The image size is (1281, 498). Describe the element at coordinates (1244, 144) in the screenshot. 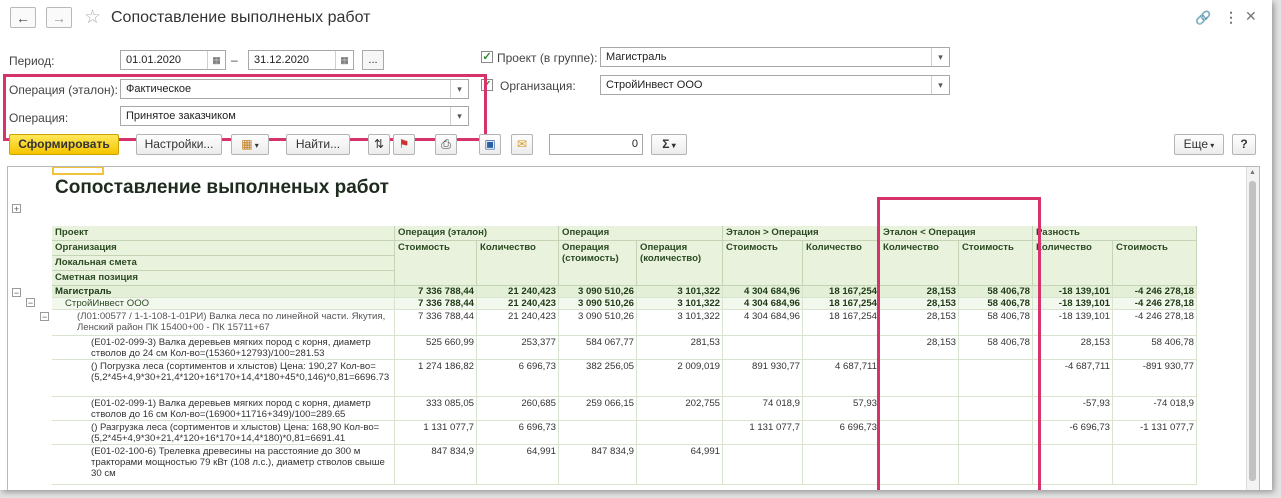

I see `help-button: ?` at that location.